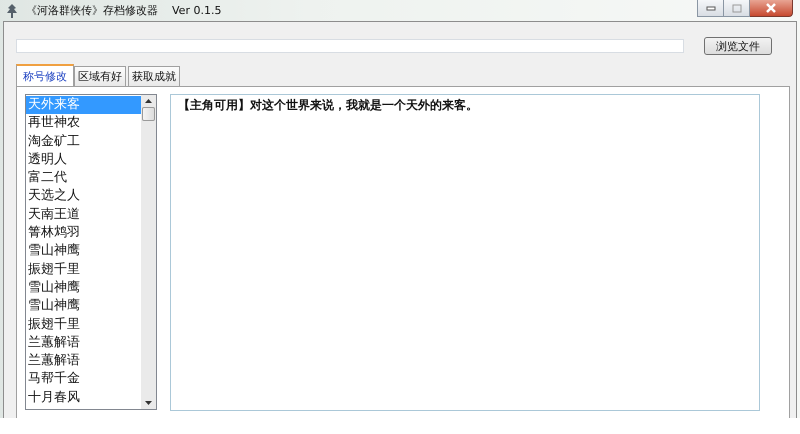  Describe the element at coordinates (350, 46) in the screenshot. I see `file-path-field` at that location.